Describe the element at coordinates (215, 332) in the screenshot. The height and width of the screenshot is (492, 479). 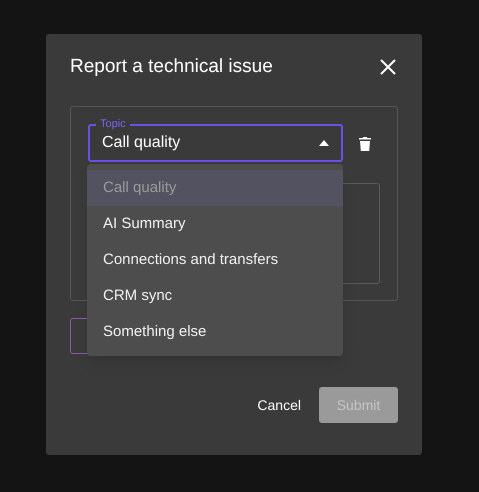
I see `menu-item: Something else` at that location.